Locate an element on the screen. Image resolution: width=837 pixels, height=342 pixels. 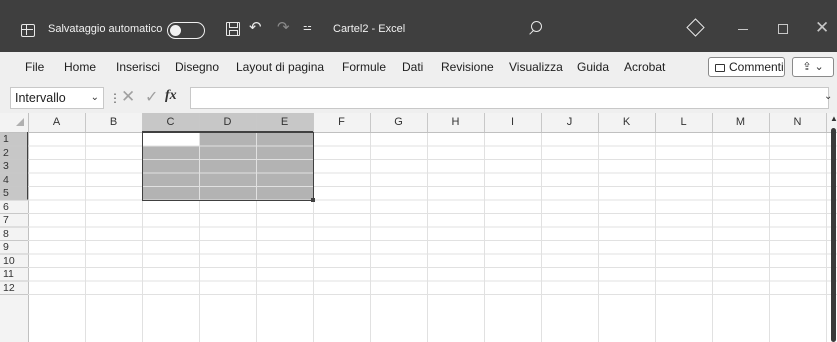
window-title: Cartel2 - Excel is located at coordinates (369, 29).